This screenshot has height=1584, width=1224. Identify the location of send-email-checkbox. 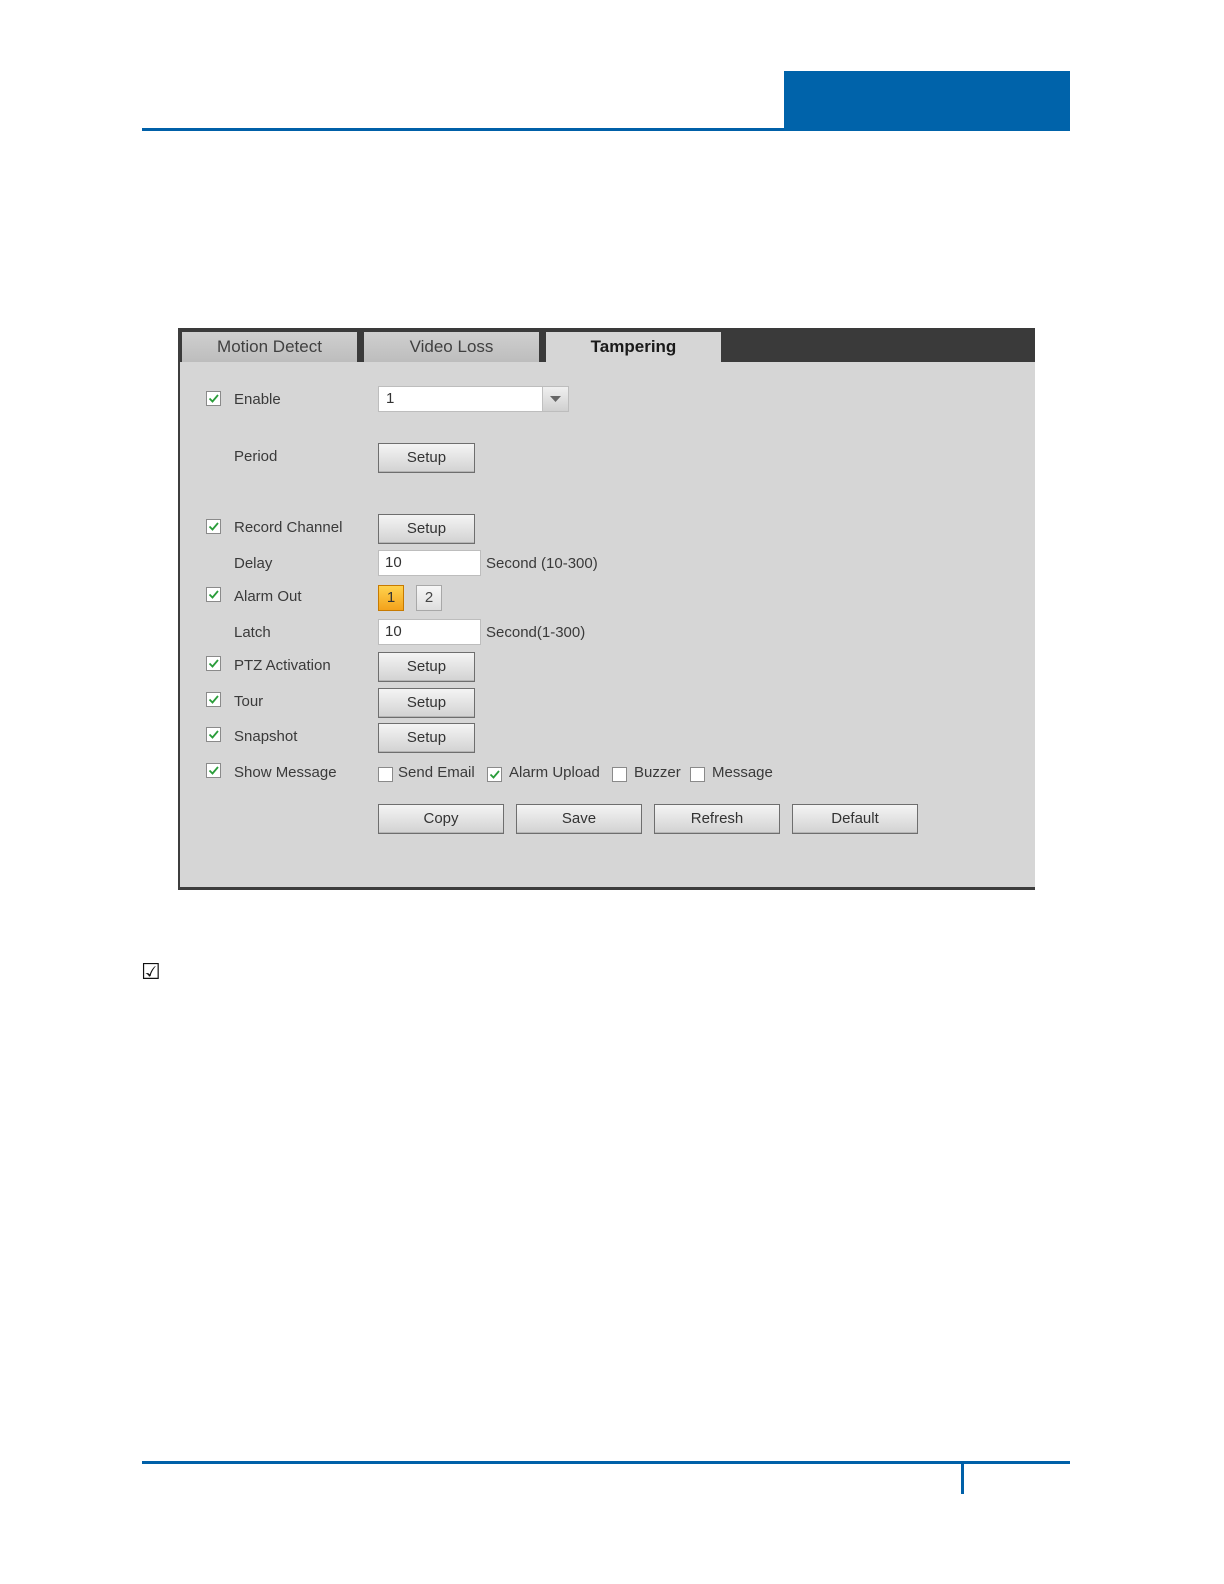
(385, 774).